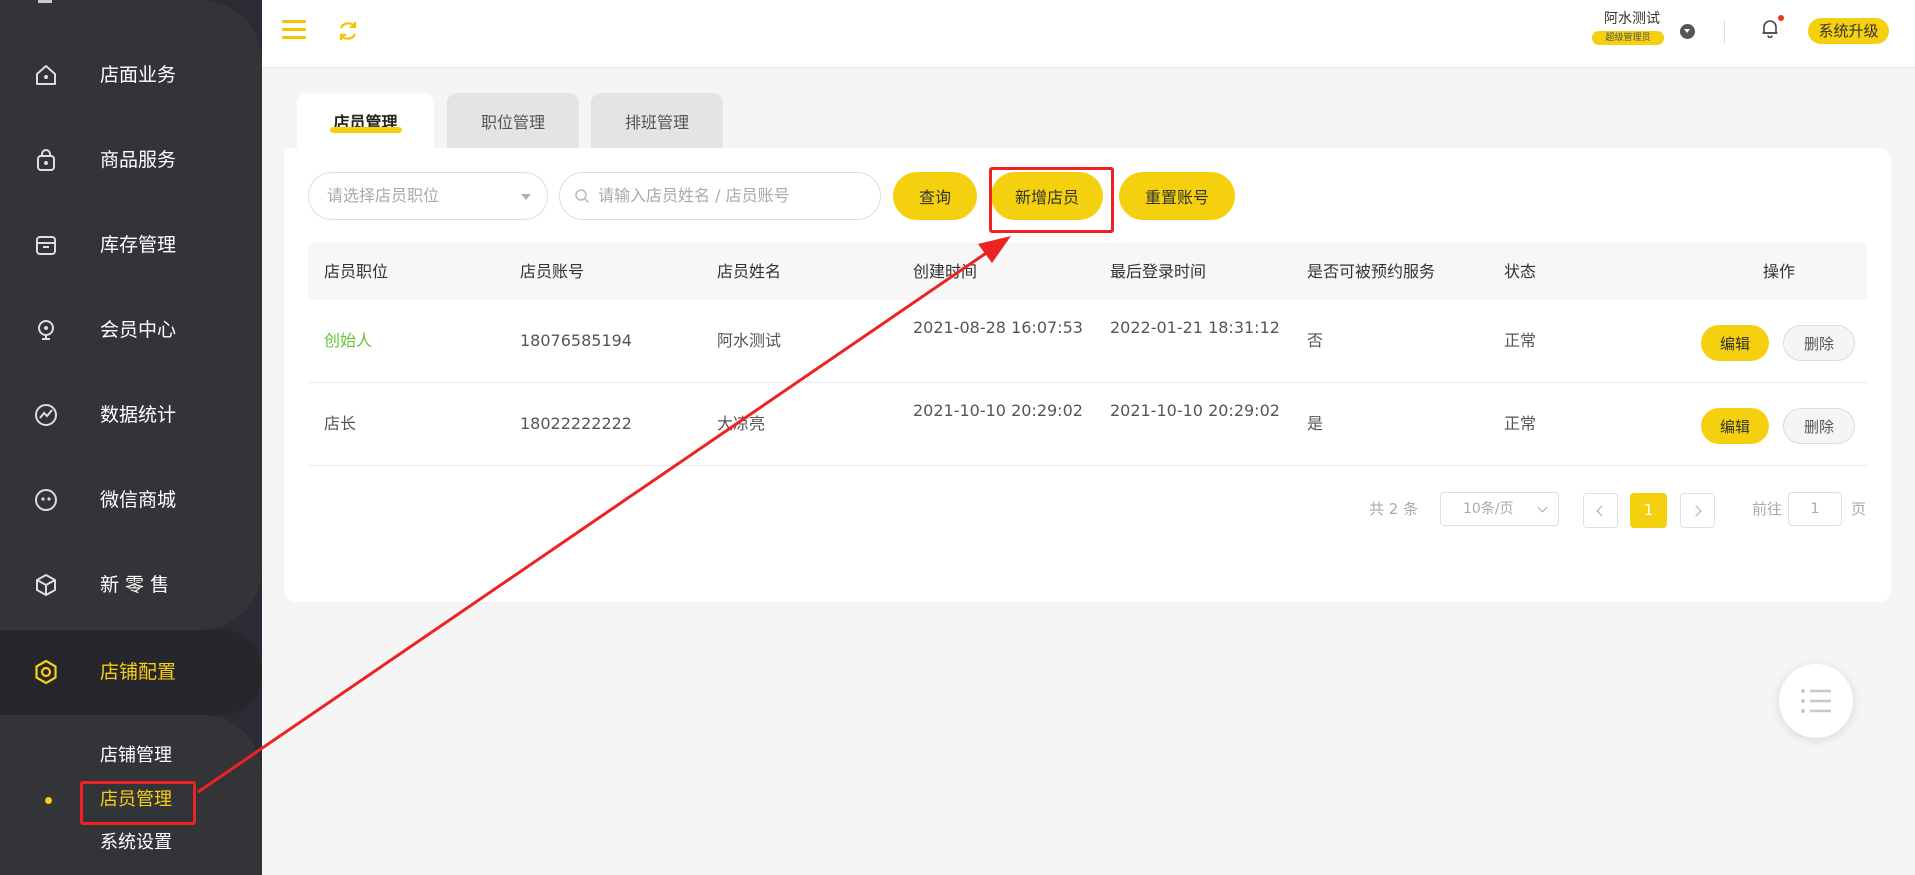 This screenshot has height=875, width=1915. What do you see at coordinates (1315, 340) in the screenshot?
I see `cell-bookable: 否` at bounding box center [1315, 340].